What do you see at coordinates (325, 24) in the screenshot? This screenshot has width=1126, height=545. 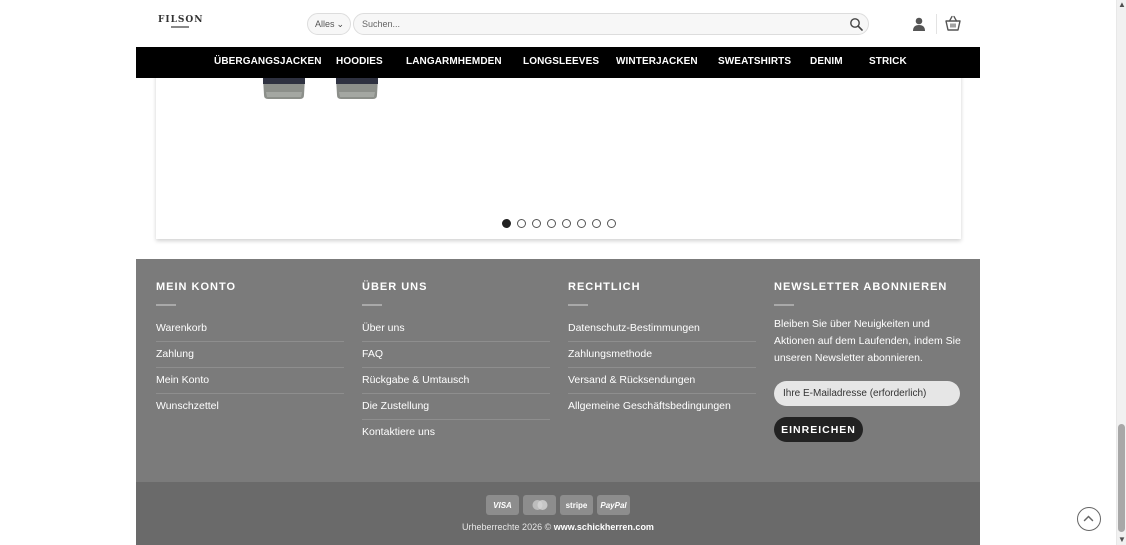 I see `category-select-value: Alles` at bounding box center [325, 24].